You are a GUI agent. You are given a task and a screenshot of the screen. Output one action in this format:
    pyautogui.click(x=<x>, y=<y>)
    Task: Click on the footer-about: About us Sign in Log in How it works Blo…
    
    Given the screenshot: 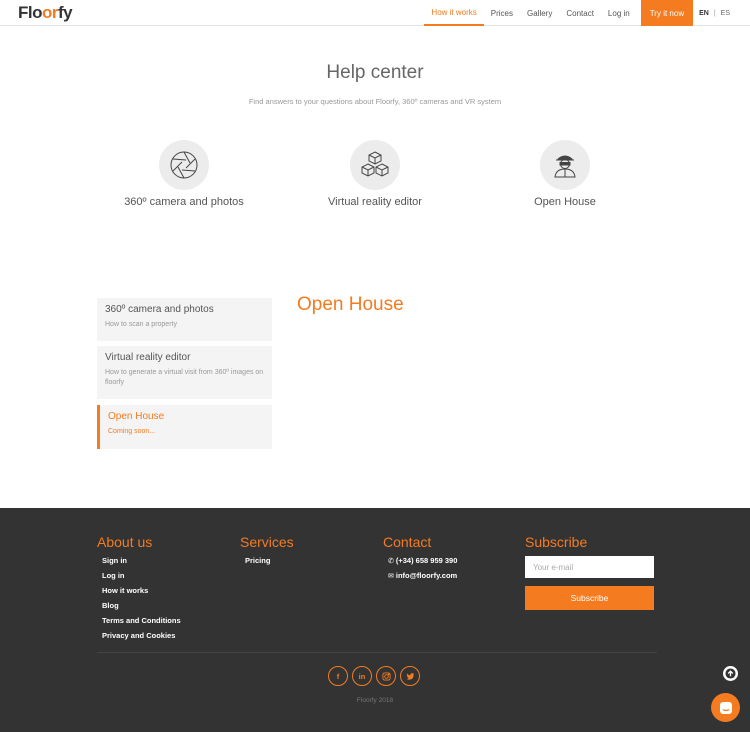 What is the action you would take?
    pyautogui.click(x=139, y=590)
    